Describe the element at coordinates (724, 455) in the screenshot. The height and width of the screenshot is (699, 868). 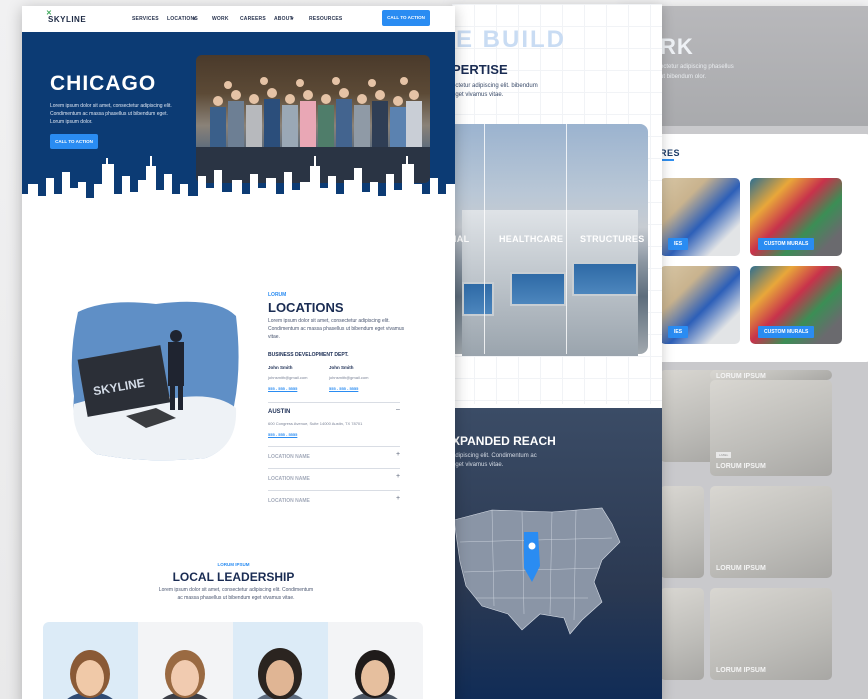
I see `gallery-chip: LABEL` at that location.